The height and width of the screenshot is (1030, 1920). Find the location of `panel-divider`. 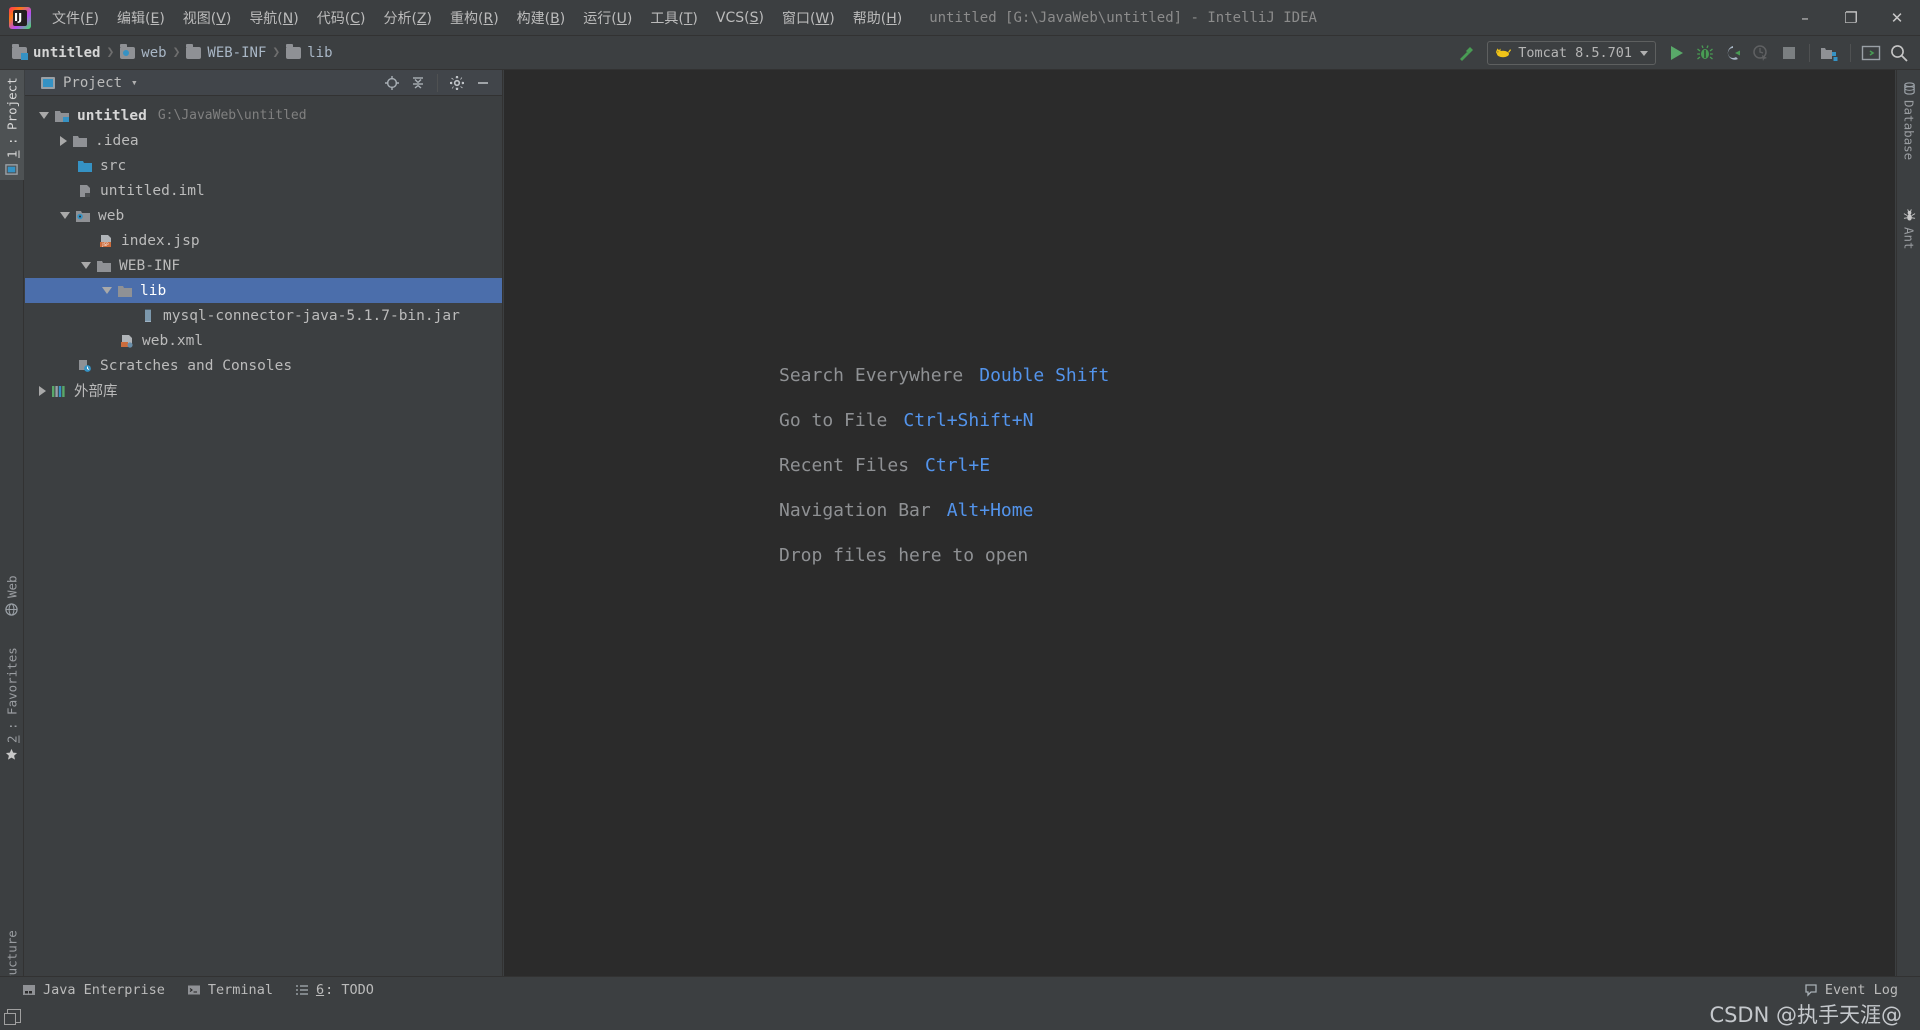

panel-divider is located at coordinates (437, 82).